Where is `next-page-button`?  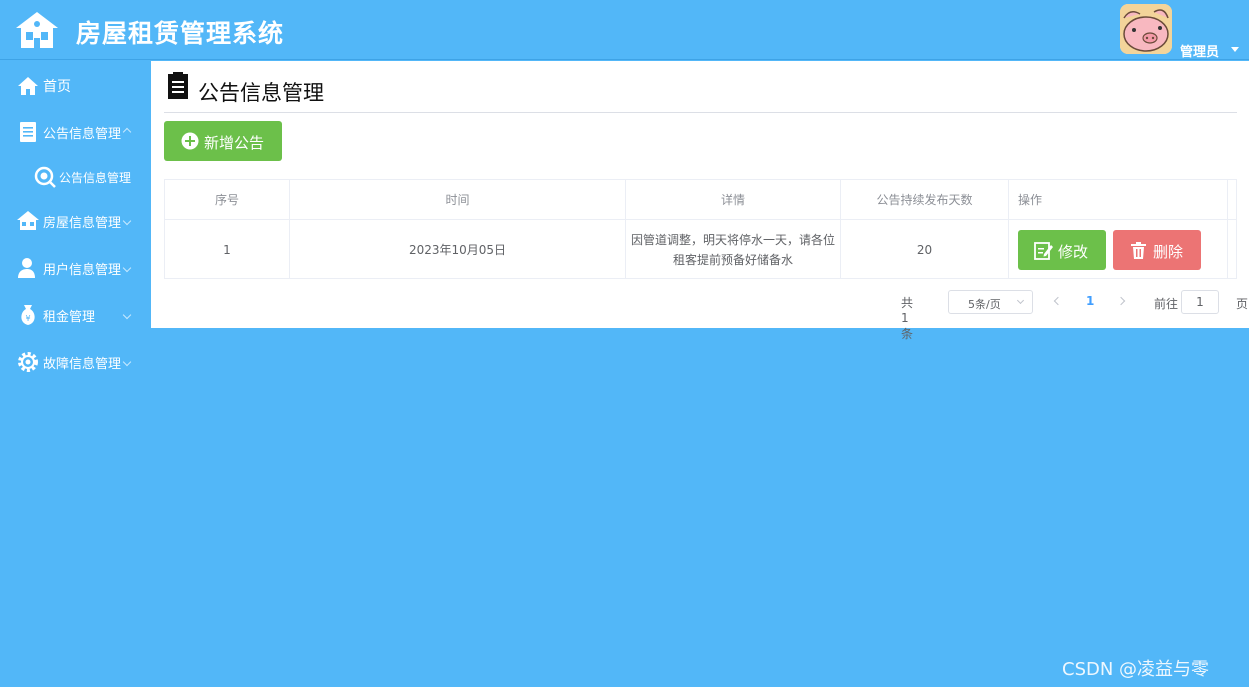 next-page-button is located at coordinates (1123, 302).